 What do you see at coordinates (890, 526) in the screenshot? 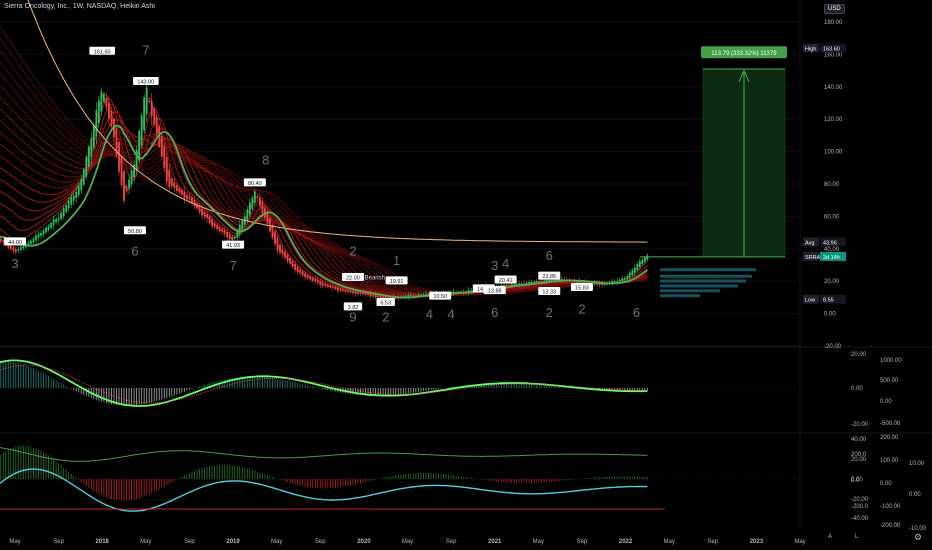
I see `panel3-right-tick: -200.00` at bounding box center [890, 526].